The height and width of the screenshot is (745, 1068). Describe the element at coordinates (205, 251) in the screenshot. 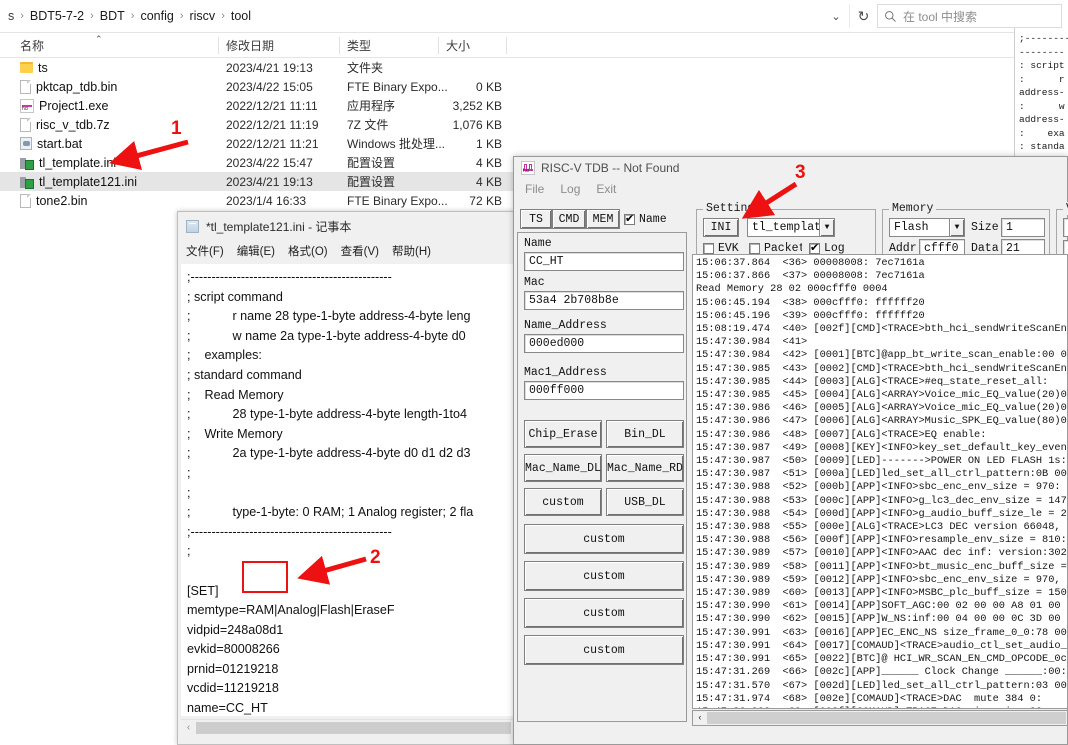

I see `menu-item-file: 文件(F)` at that location.